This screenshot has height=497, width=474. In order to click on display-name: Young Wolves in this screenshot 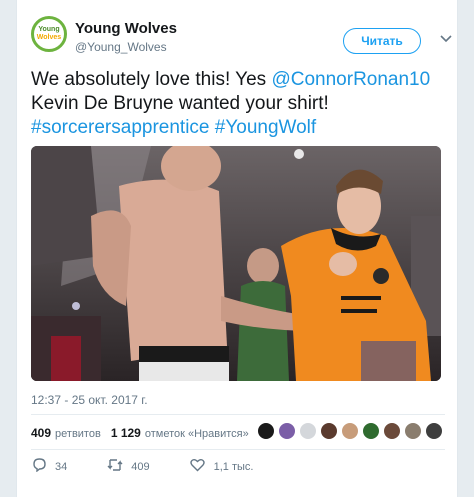, I will do `click(126, 29)`.